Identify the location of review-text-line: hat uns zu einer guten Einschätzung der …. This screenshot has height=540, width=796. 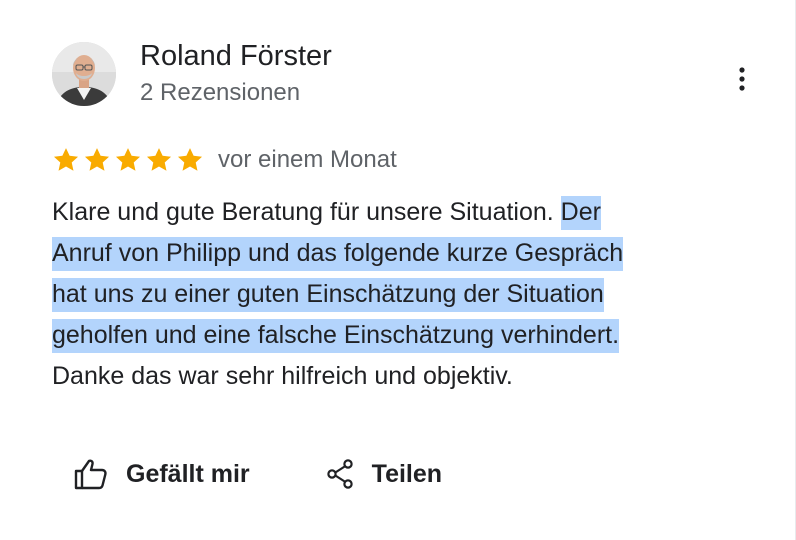
(397, 294).